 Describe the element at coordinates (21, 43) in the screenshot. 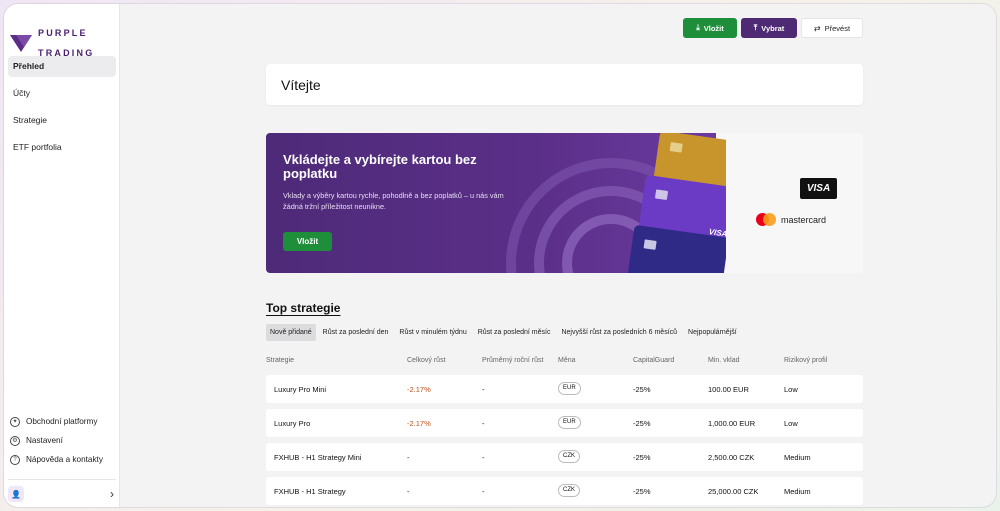

I see `logo-triangle-icon` at that location.